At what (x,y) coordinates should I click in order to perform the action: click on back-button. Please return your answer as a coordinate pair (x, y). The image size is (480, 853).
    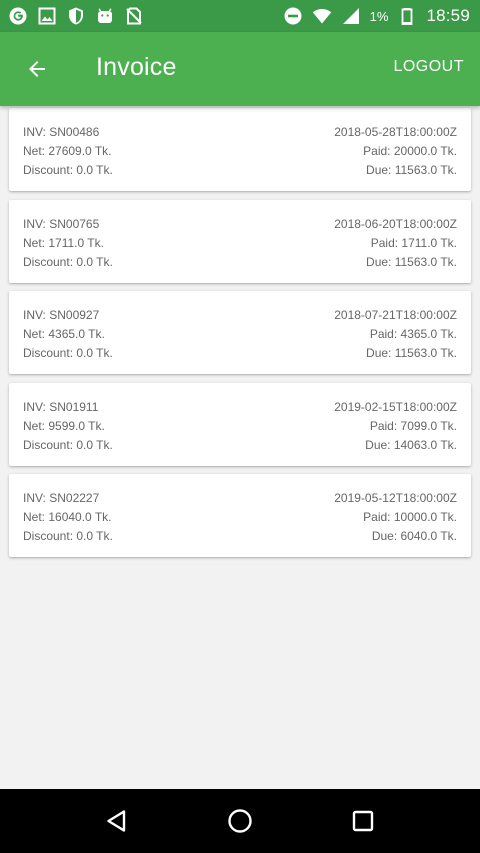
    Looking at the image, I should click on (37, 69).